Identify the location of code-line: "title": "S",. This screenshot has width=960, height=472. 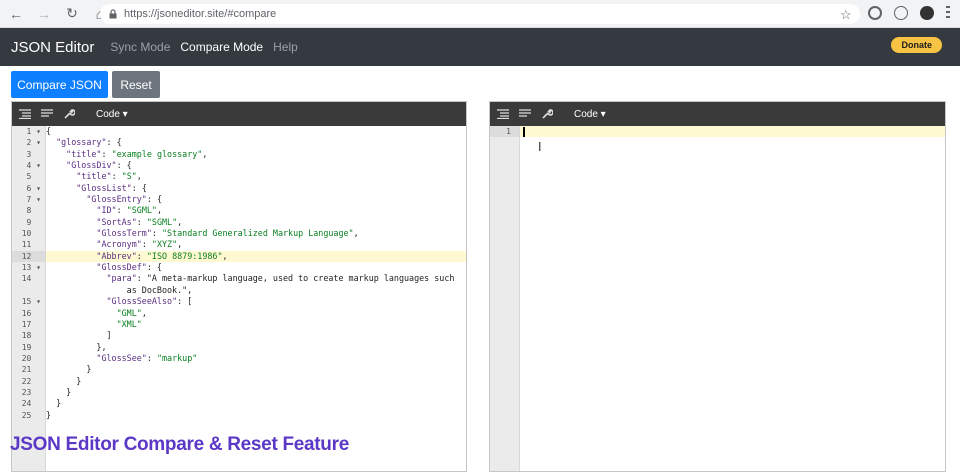
(109, 176).